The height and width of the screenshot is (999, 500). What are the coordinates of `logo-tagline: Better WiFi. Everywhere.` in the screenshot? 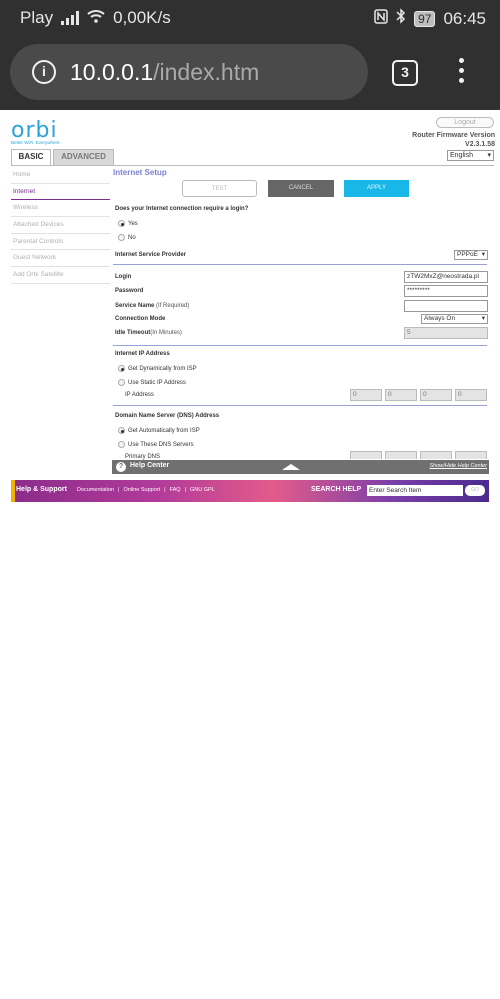 It's located at (36, 142).